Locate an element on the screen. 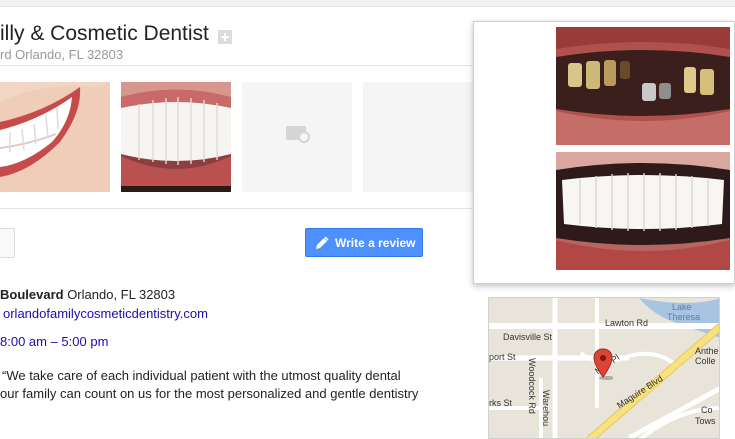 This screenshot has width=735, height=439. hours: 8:00 am – 5:00 pm is located at coordinates (54, 341).